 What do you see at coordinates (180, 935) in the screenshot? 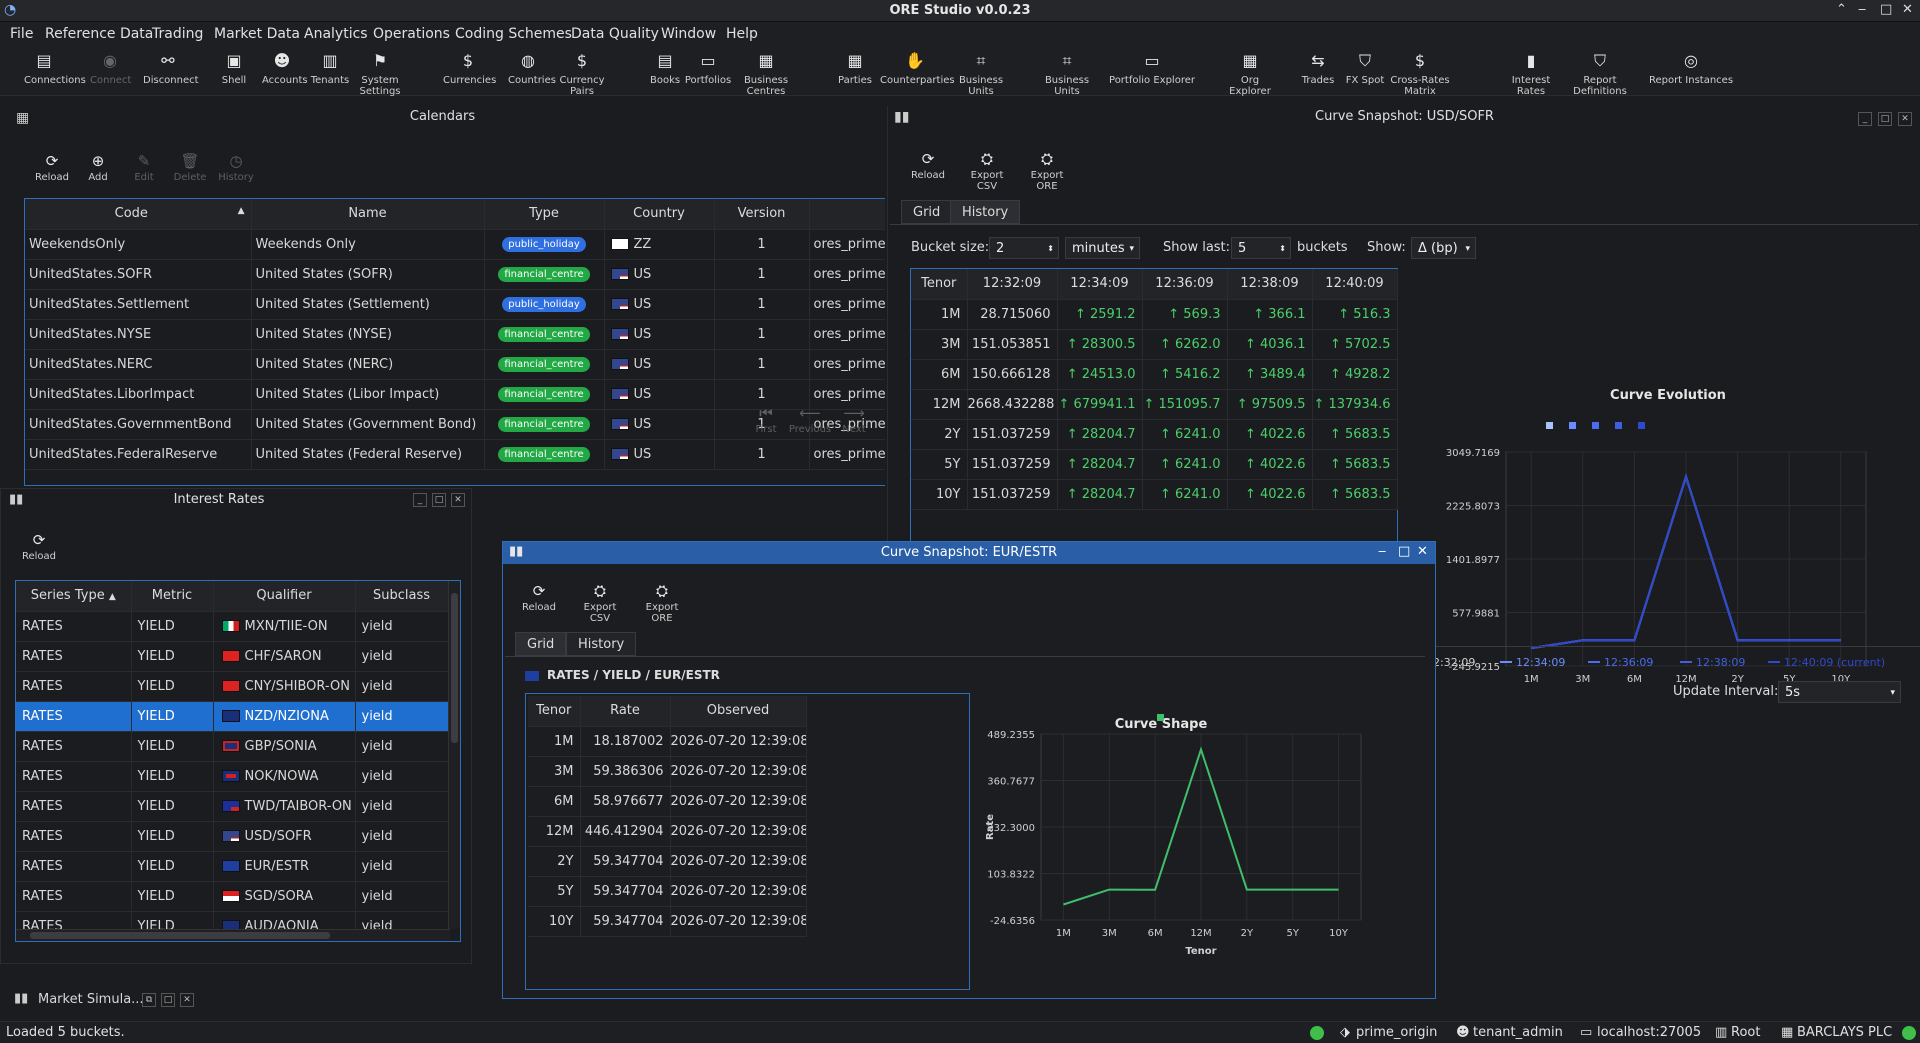
I see `scrollbar-thumb` at bounding box center [180, 935].